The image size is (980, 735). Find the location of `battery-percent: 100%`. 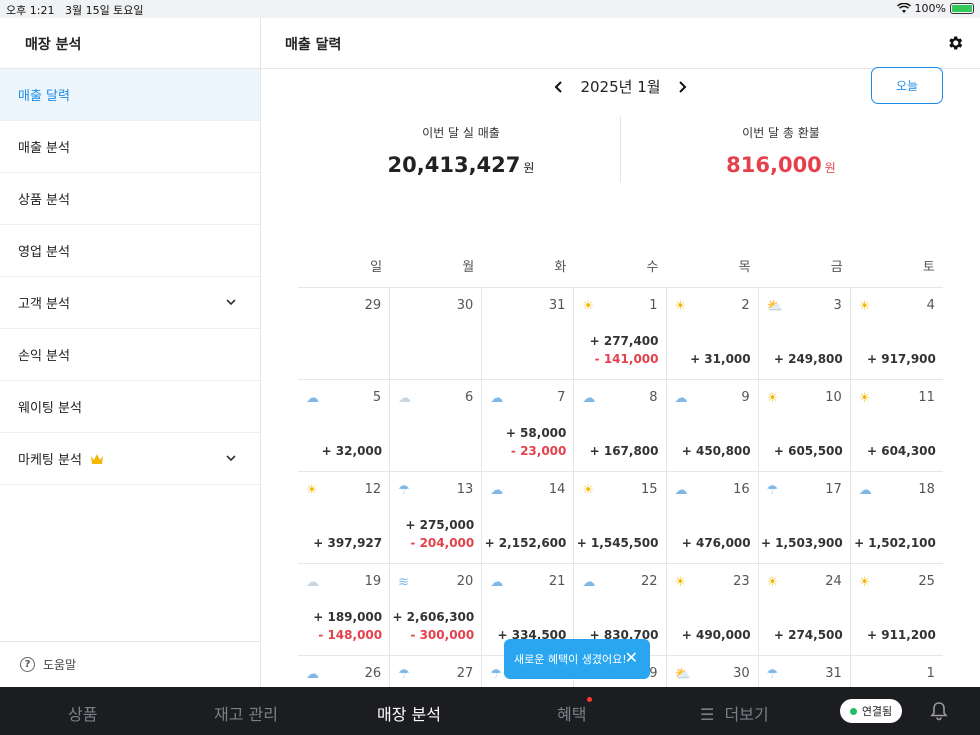

battery-percent: 100% is located at coordinates (930, 8).